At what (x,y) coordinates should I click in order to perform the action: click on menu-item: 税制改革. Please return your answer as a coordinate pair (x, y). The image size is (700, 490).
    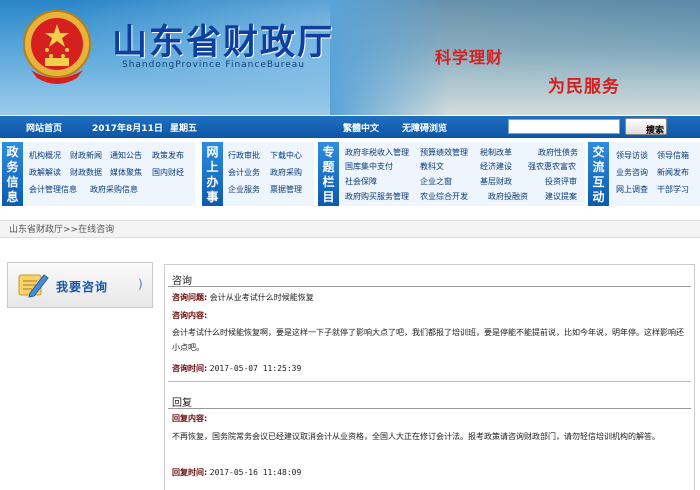
    Looking at the image, I should click on (496, 152).